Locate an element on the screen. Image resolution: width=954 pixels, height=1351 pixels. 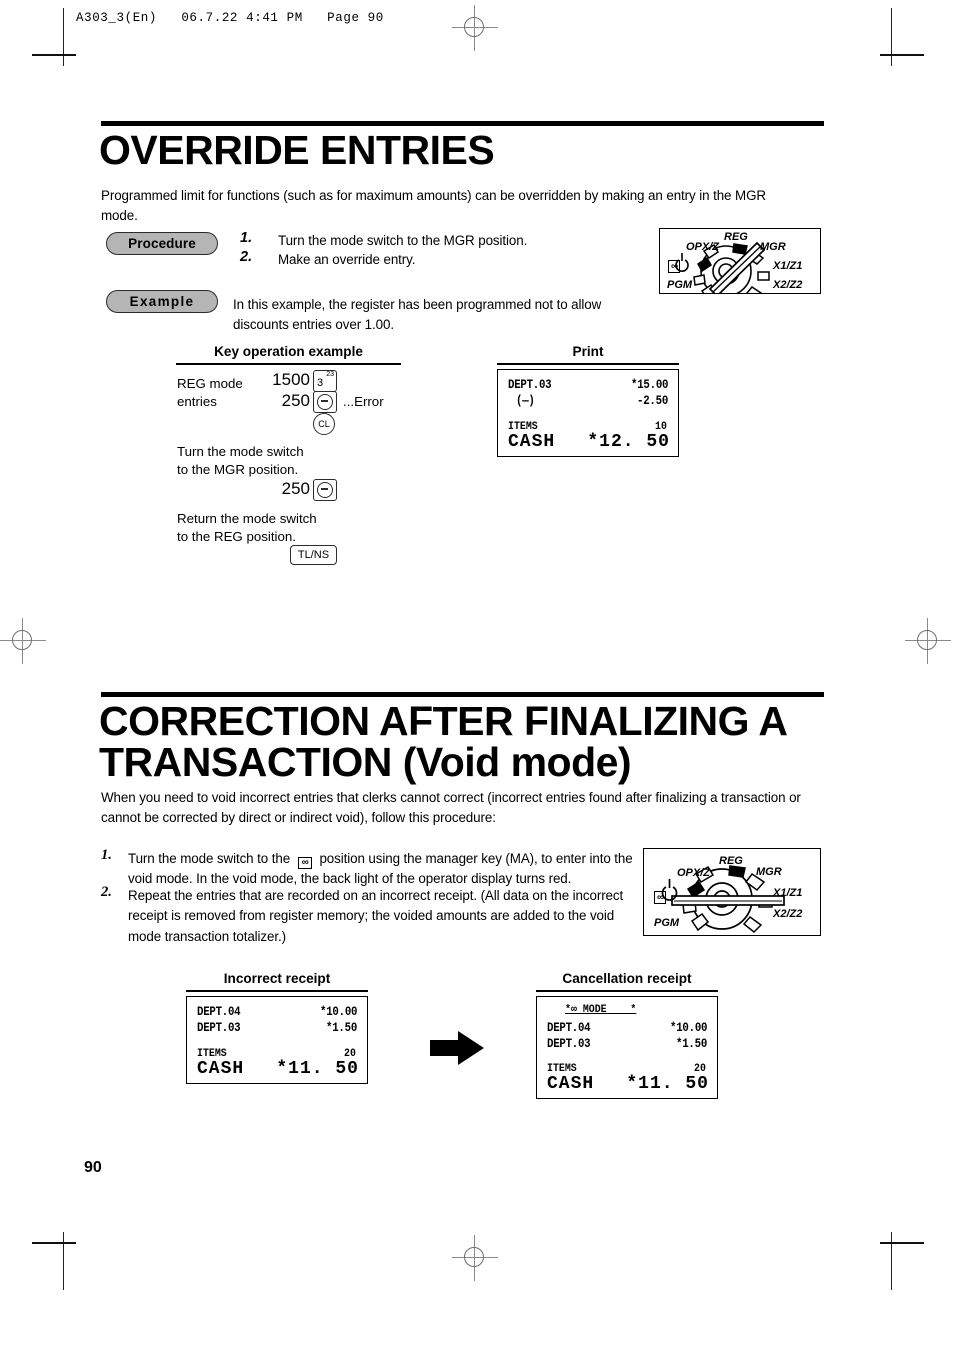
cancellation-receipt-cash-label: CASH is located at coordinates (571, 1084).